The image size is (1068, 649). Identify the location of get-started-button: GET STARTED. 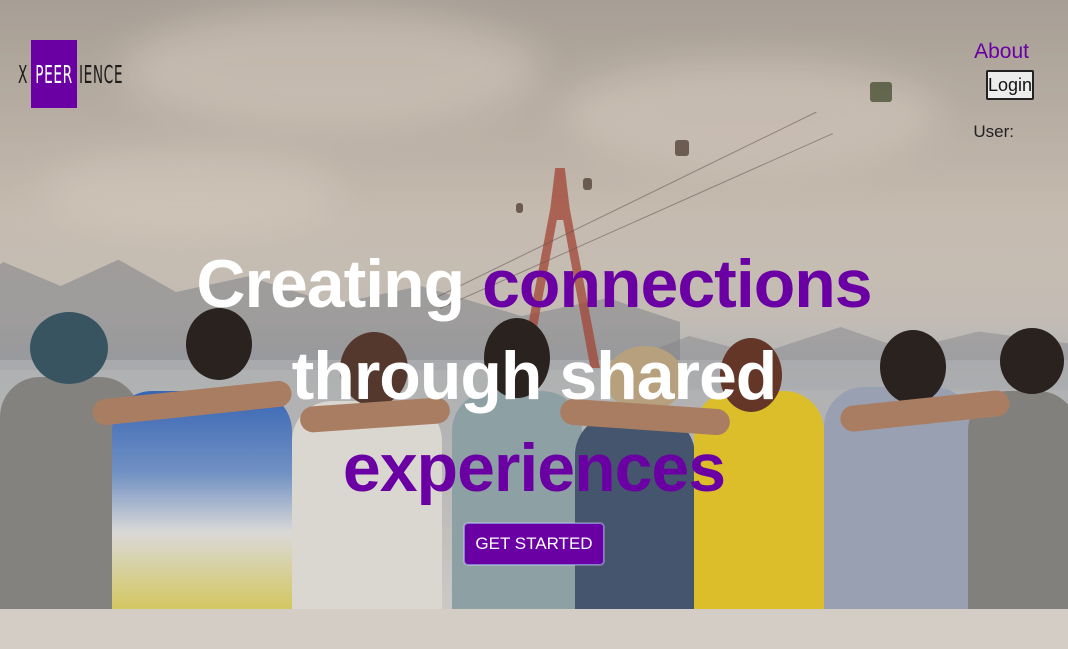
(534, 544).